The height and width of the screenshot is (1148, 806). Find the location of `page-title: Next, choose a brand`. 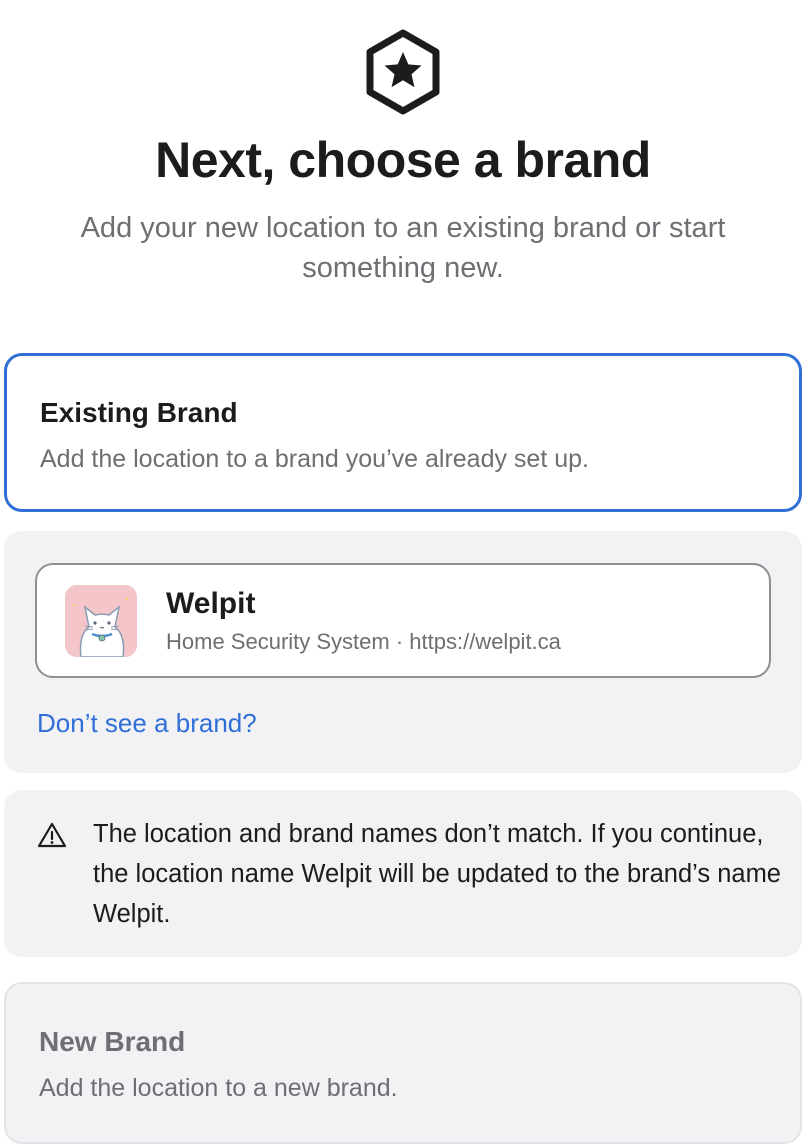

page-title: Next, choose a brand is located at coordinates (403, 160).